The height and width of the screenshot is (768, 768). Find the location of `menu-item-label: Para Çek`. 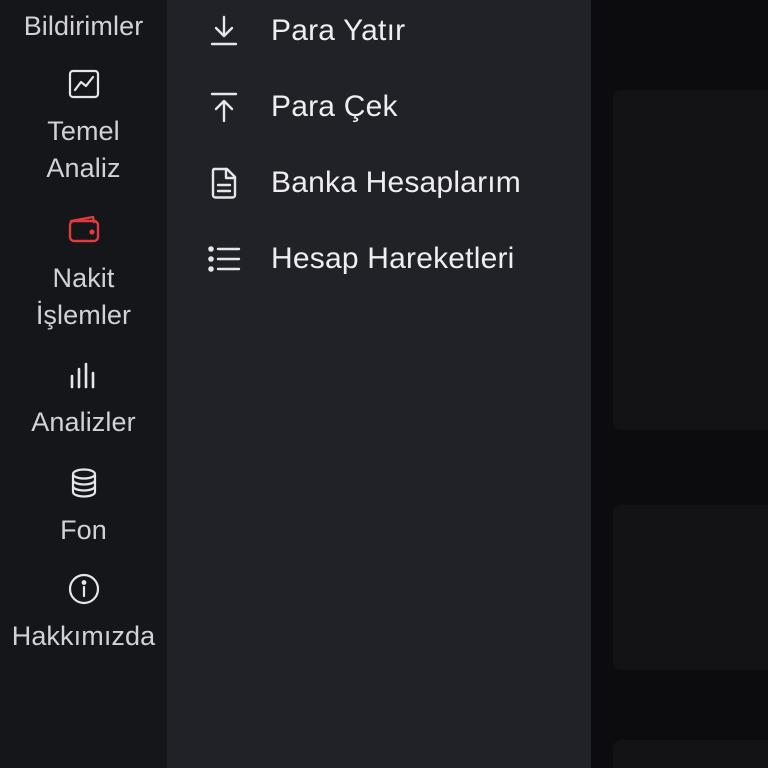

menu-item-label: Para Çek is located at coordinates (334, 106).